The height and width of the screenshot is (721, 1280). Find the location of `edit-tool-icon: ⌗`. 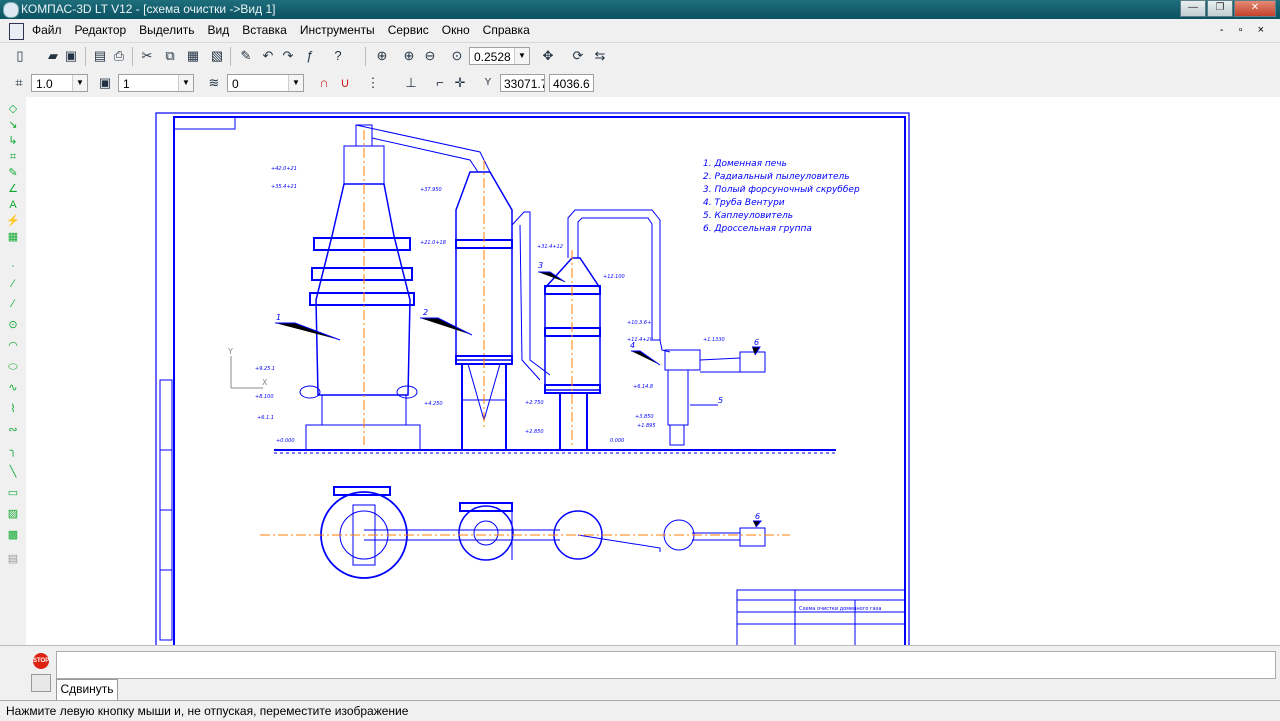

edit-tool-icon: ⌗ is located at coordinates (13, 157).